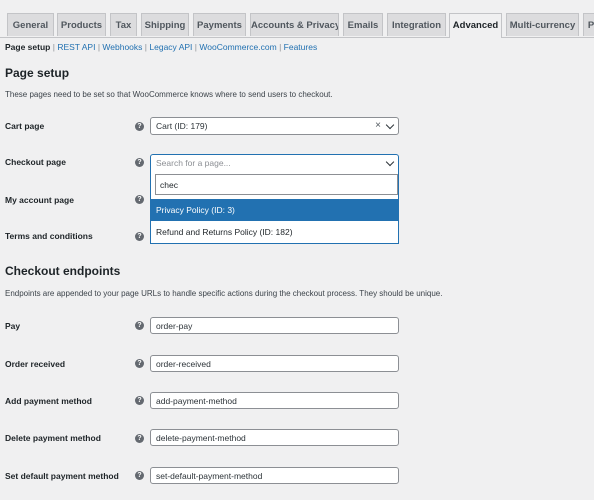 Image resolution: width=594 pixels, height=500 pixels. I want to click on cart-page-label: Cart page, so click(25, 126).